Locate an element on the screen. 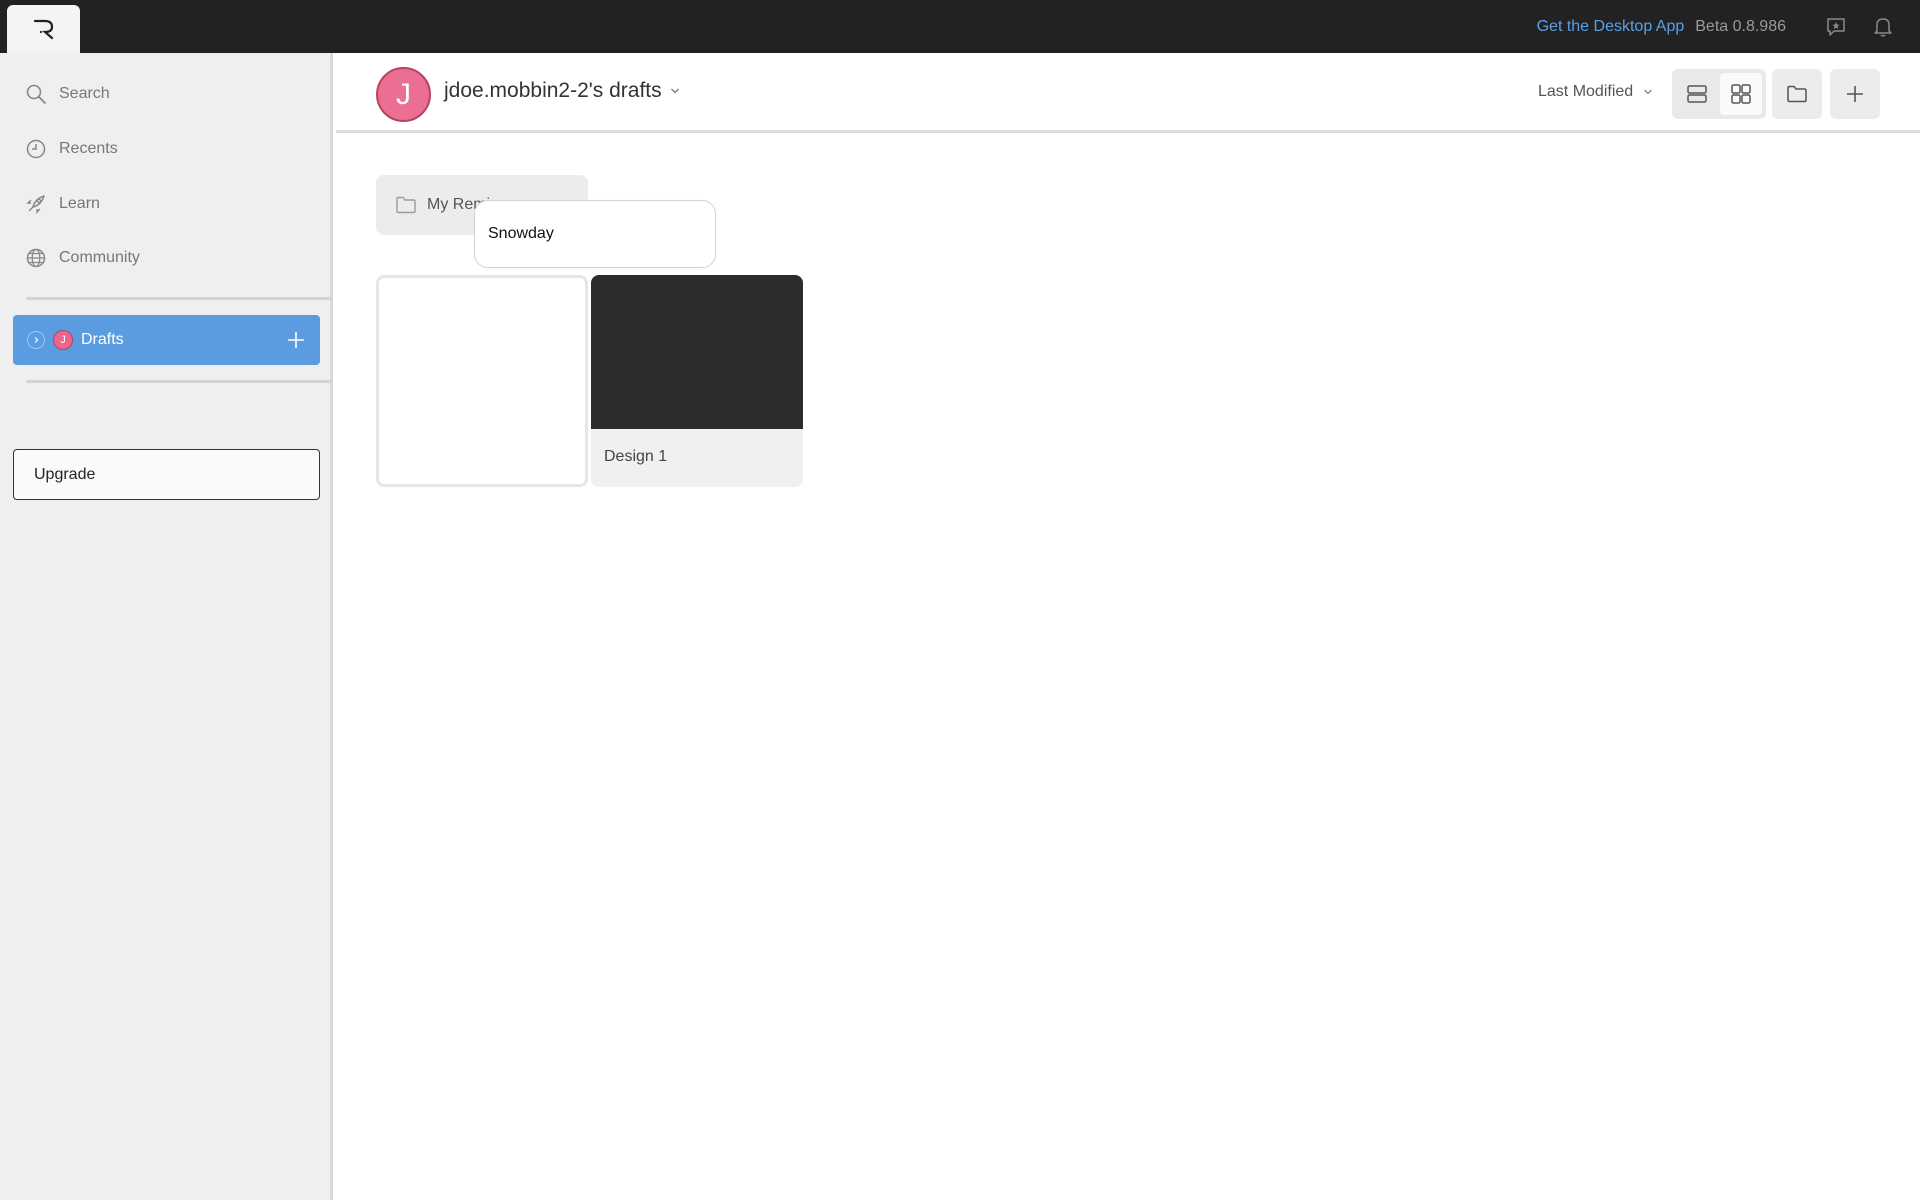  top-bar: Get the Desktop App Beta 0.8.986 is located at coordinates (960, 26).